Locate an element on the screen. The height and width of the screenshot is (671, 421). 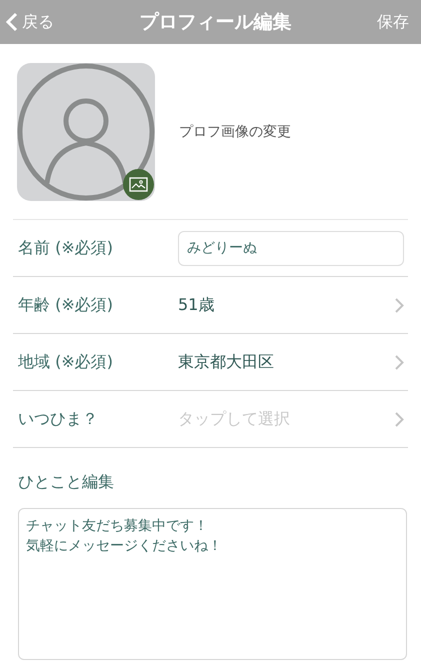
avatar-image is located at coordinates (86, 132).